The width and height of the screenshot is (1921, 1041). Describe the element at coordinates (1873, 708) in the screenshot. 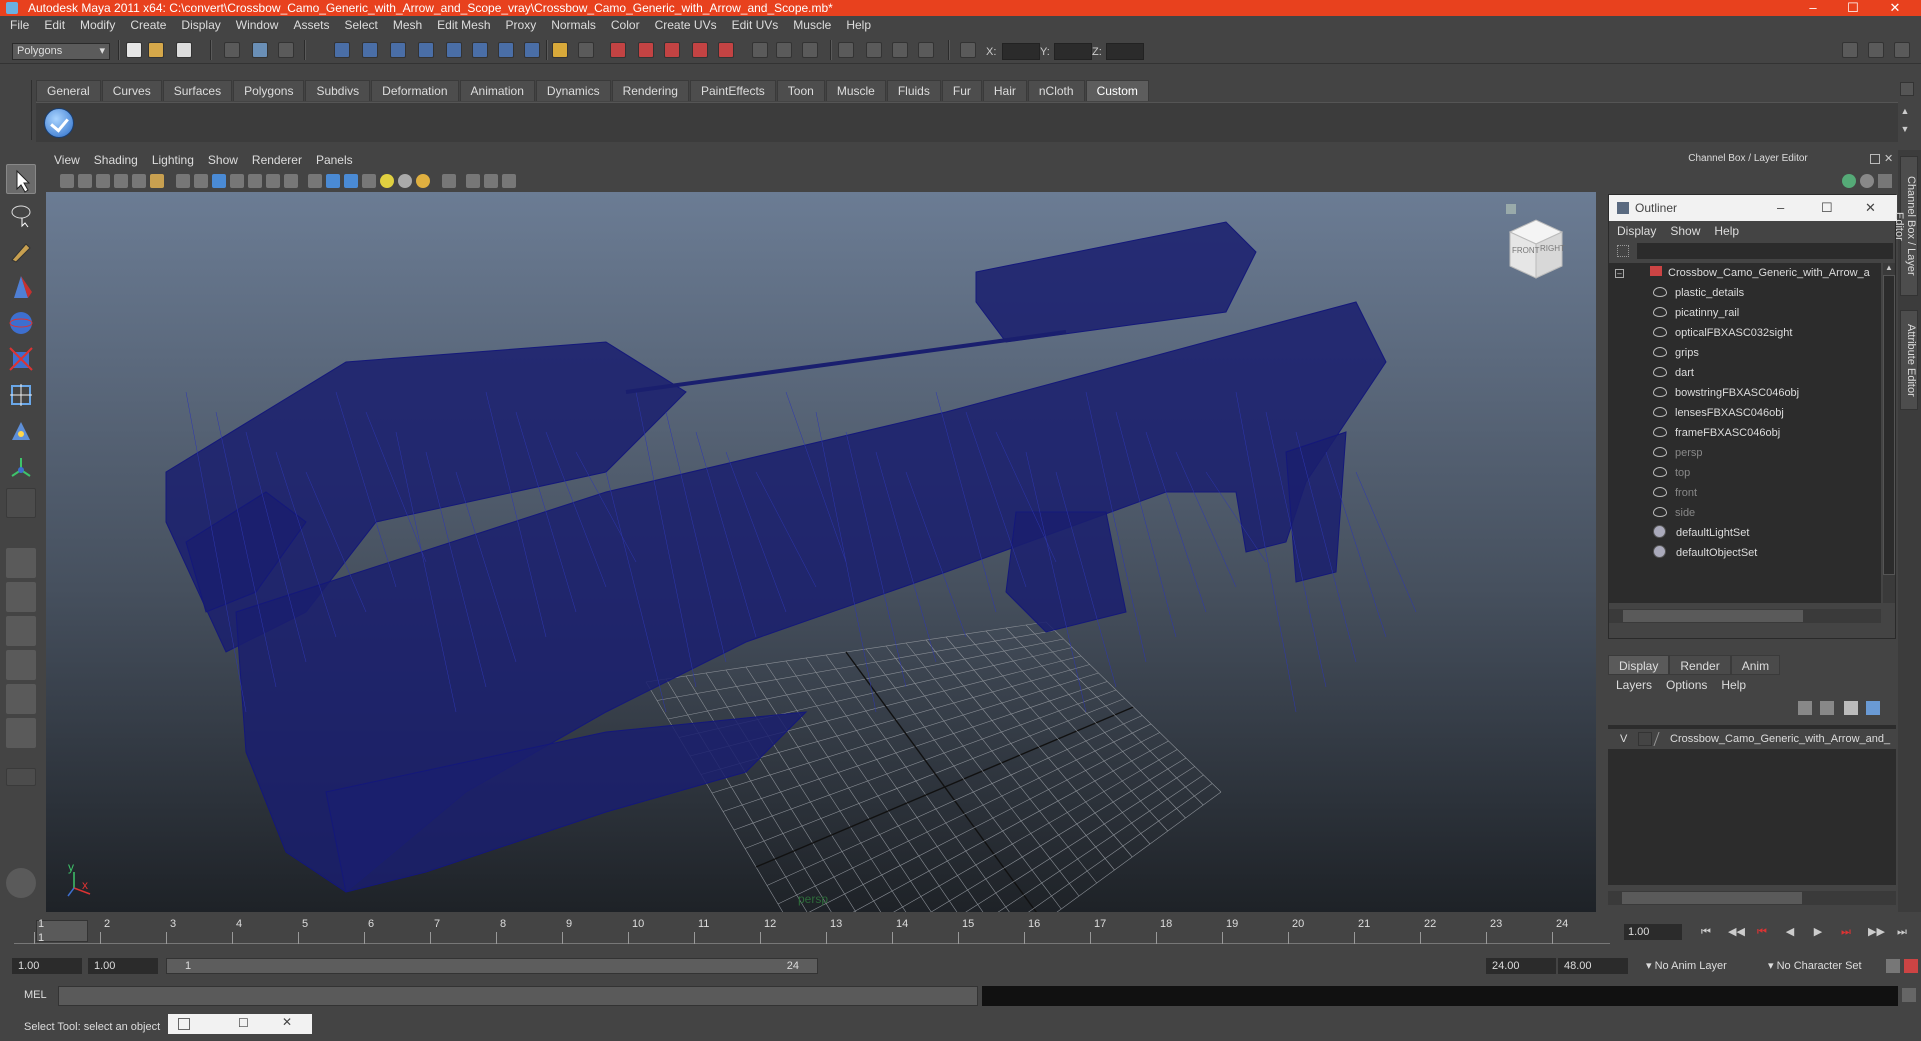

I see `new-layer-selected-icon` at that location.